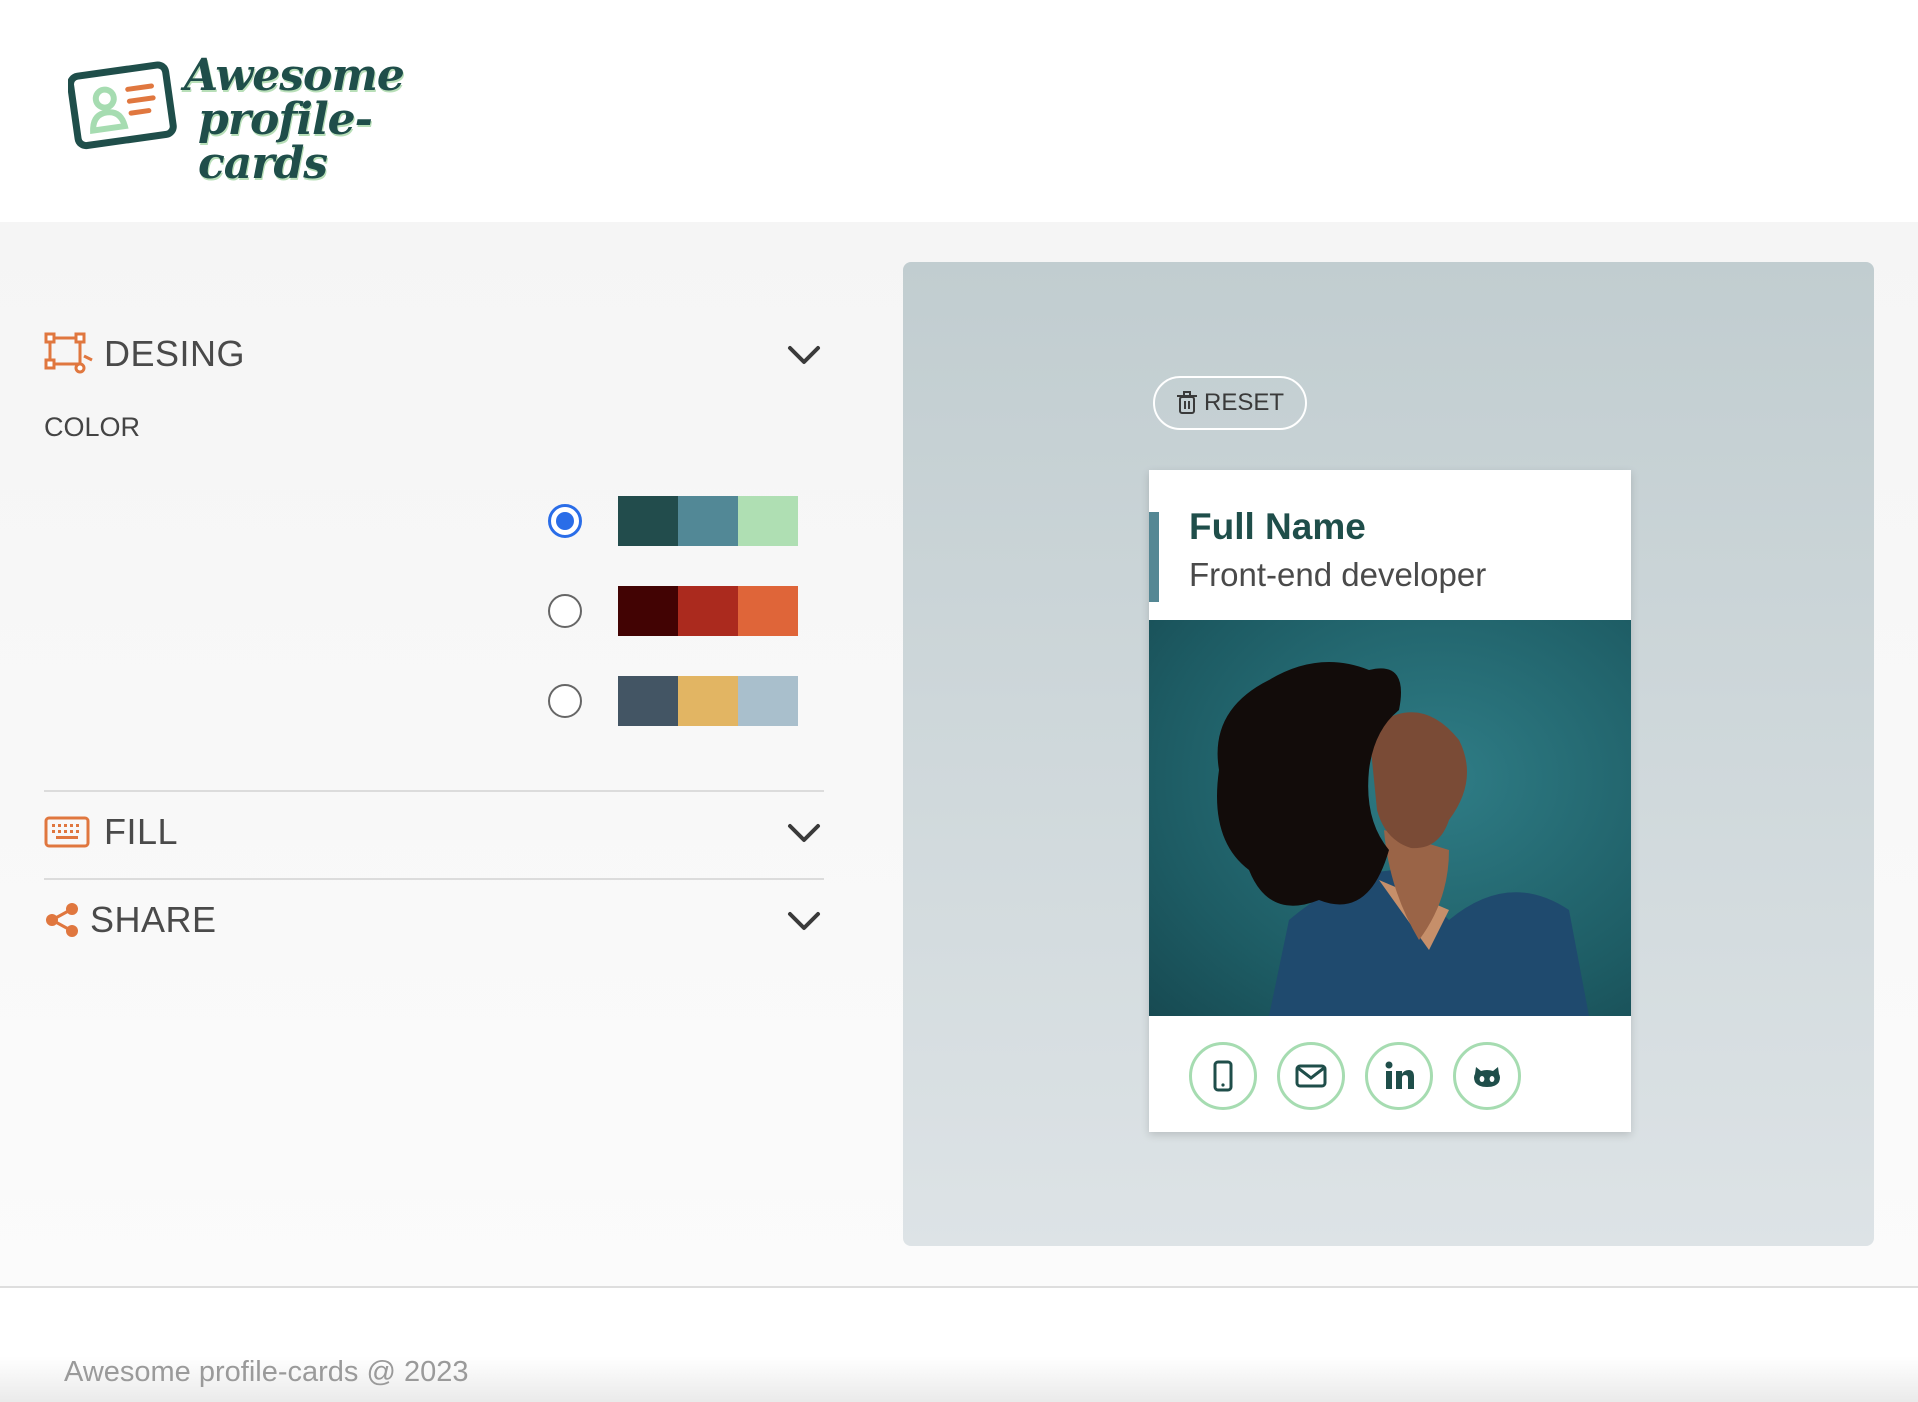  What do you see at coordinates (175, 353) in the screenshot?
I see `design-section-title: DESING` at bounding box center [175, 353].